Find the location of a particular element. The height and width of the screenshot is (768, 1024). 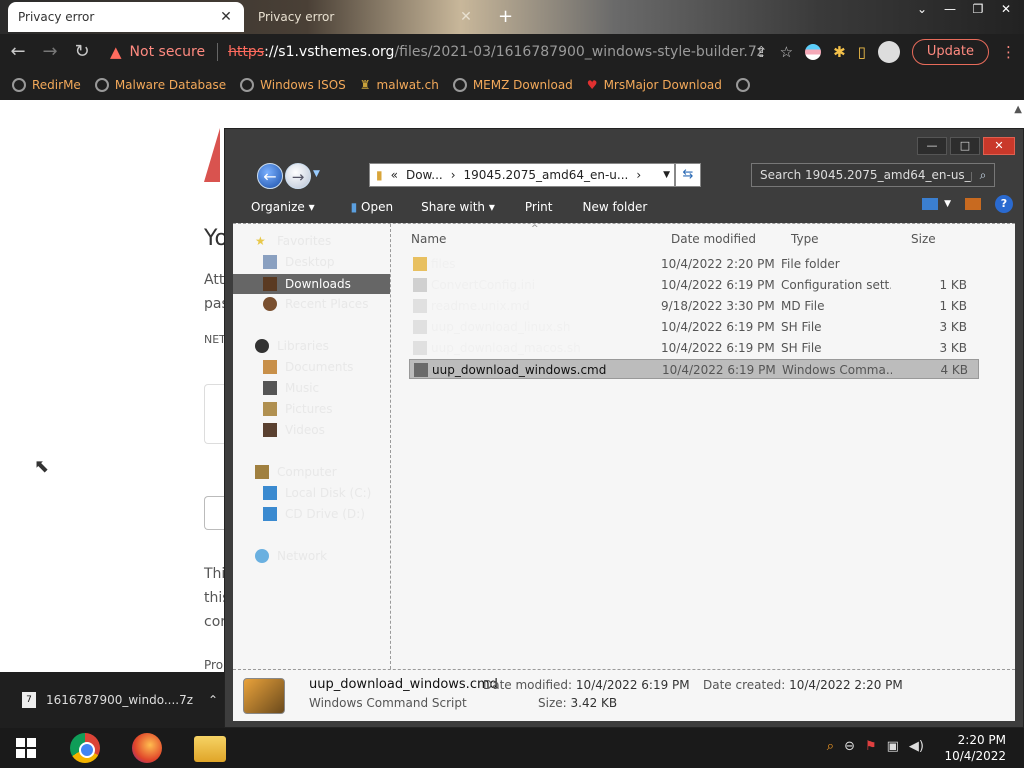

nav-computer: Computer is located at coordinates (296, 472).